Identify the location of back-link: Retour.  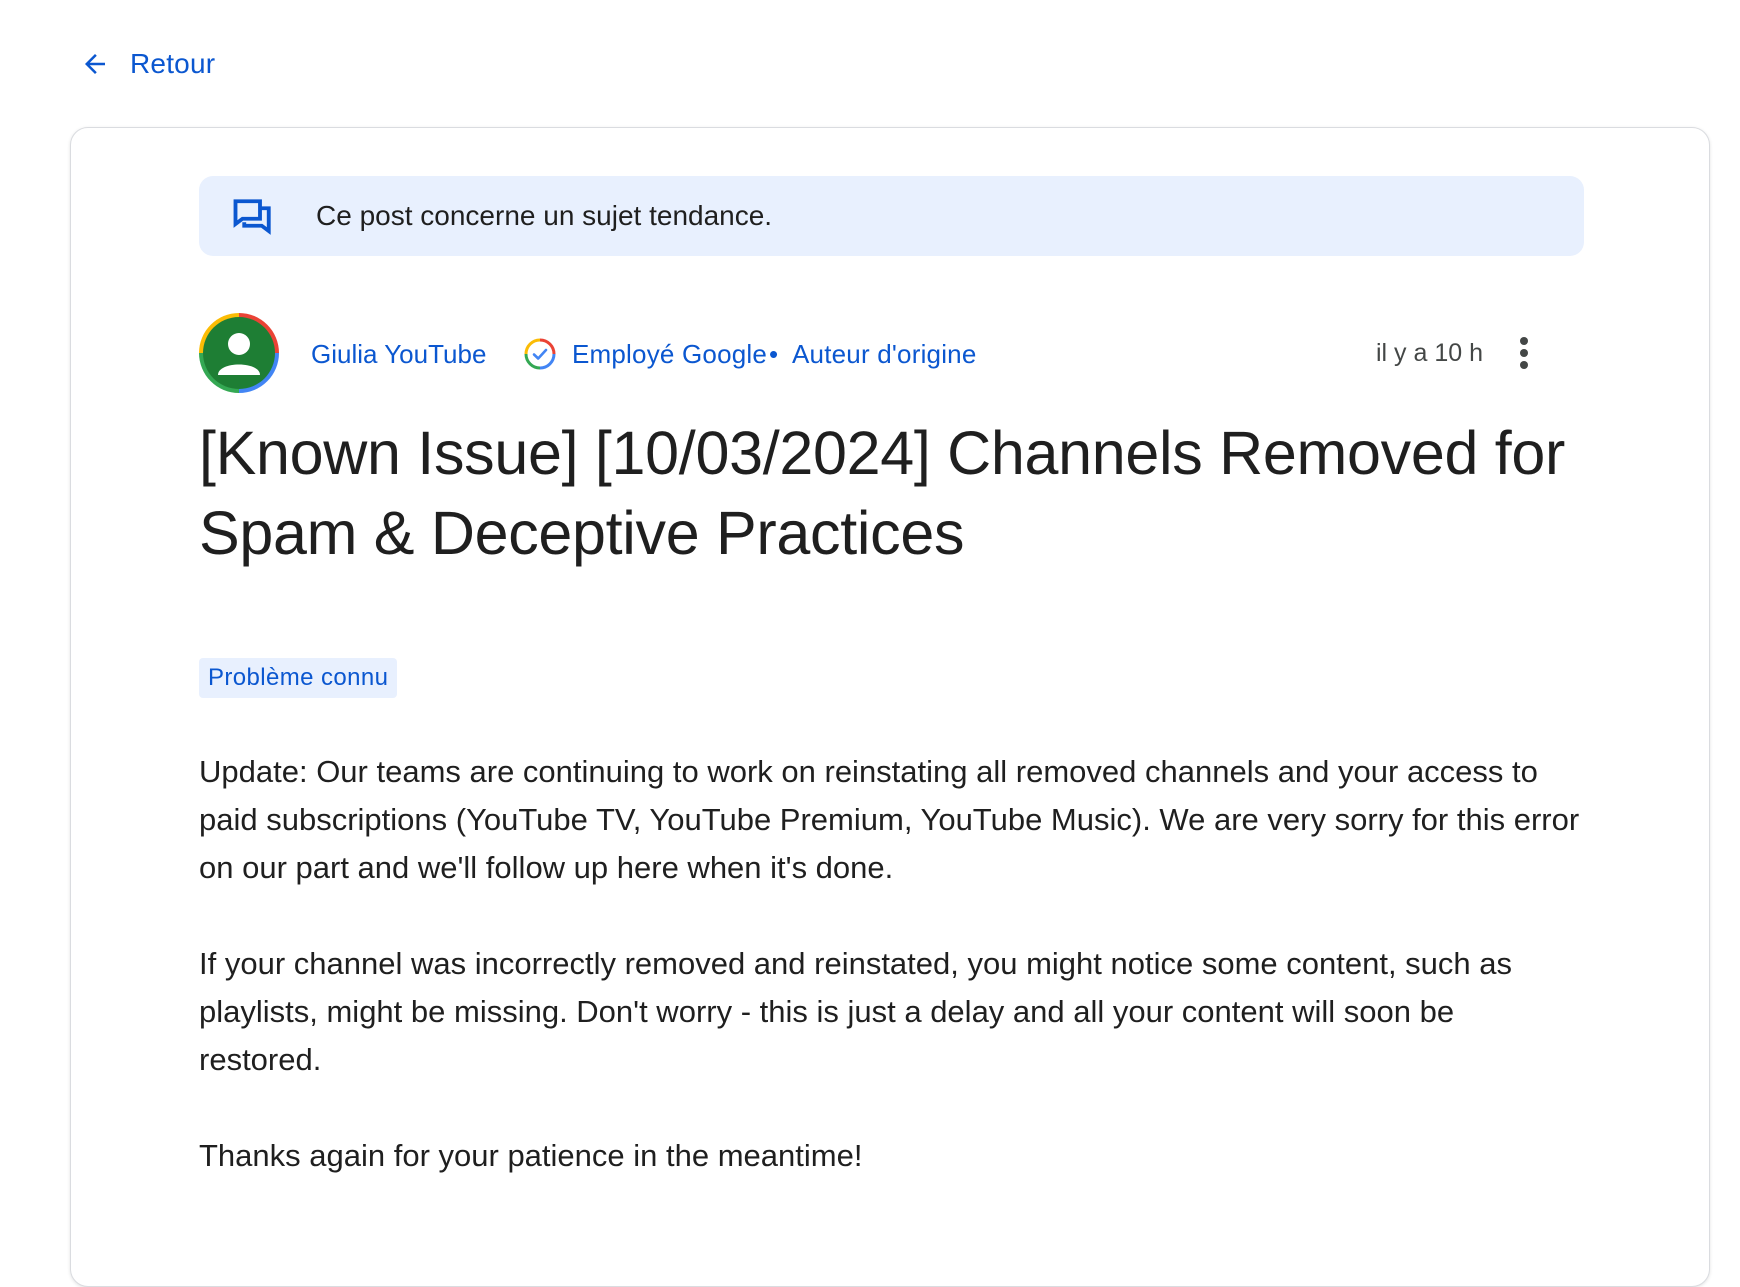
(147, 64).